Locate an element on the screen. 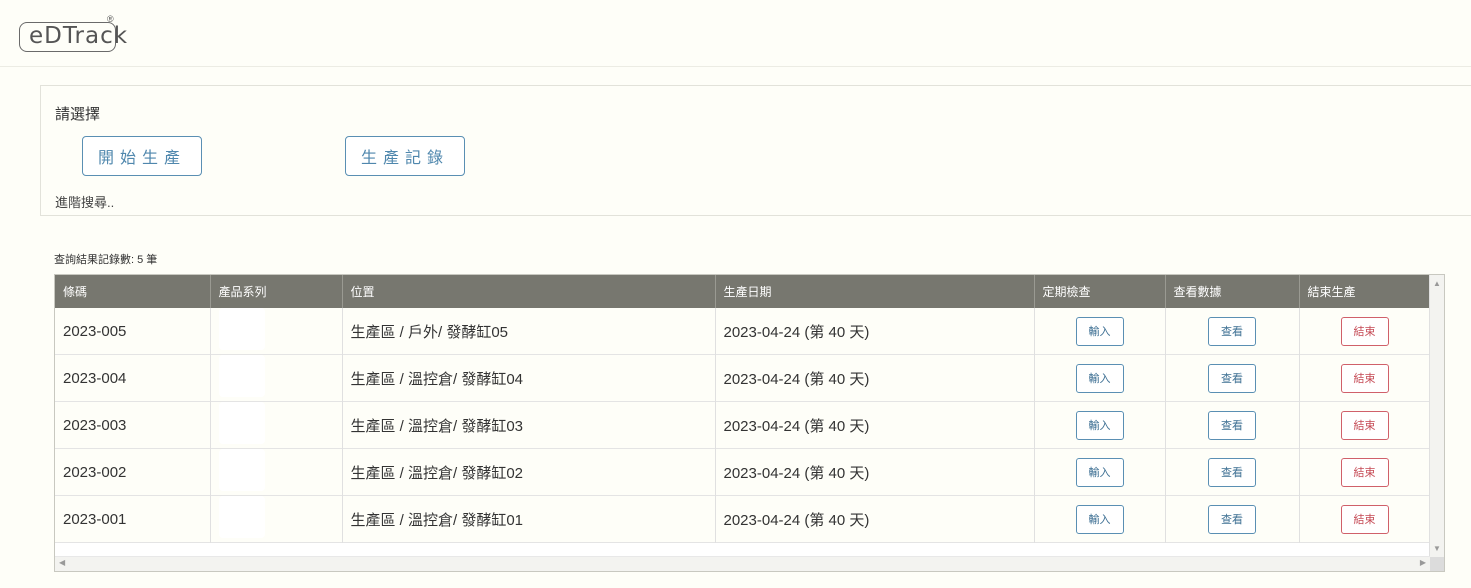 The width and height of the screenshot is (1471, 588). edtrack-logo: eDTrack ® is located at coordinates (73, 33).